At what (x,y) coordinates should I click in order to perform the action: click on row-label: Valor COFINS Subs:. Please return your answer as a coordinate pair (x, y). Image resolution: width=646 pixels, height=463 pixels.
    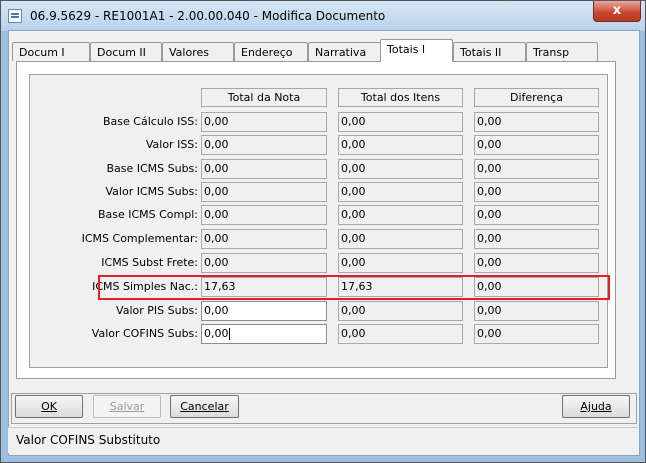
    Looking at the image, I should click on (144, 333).